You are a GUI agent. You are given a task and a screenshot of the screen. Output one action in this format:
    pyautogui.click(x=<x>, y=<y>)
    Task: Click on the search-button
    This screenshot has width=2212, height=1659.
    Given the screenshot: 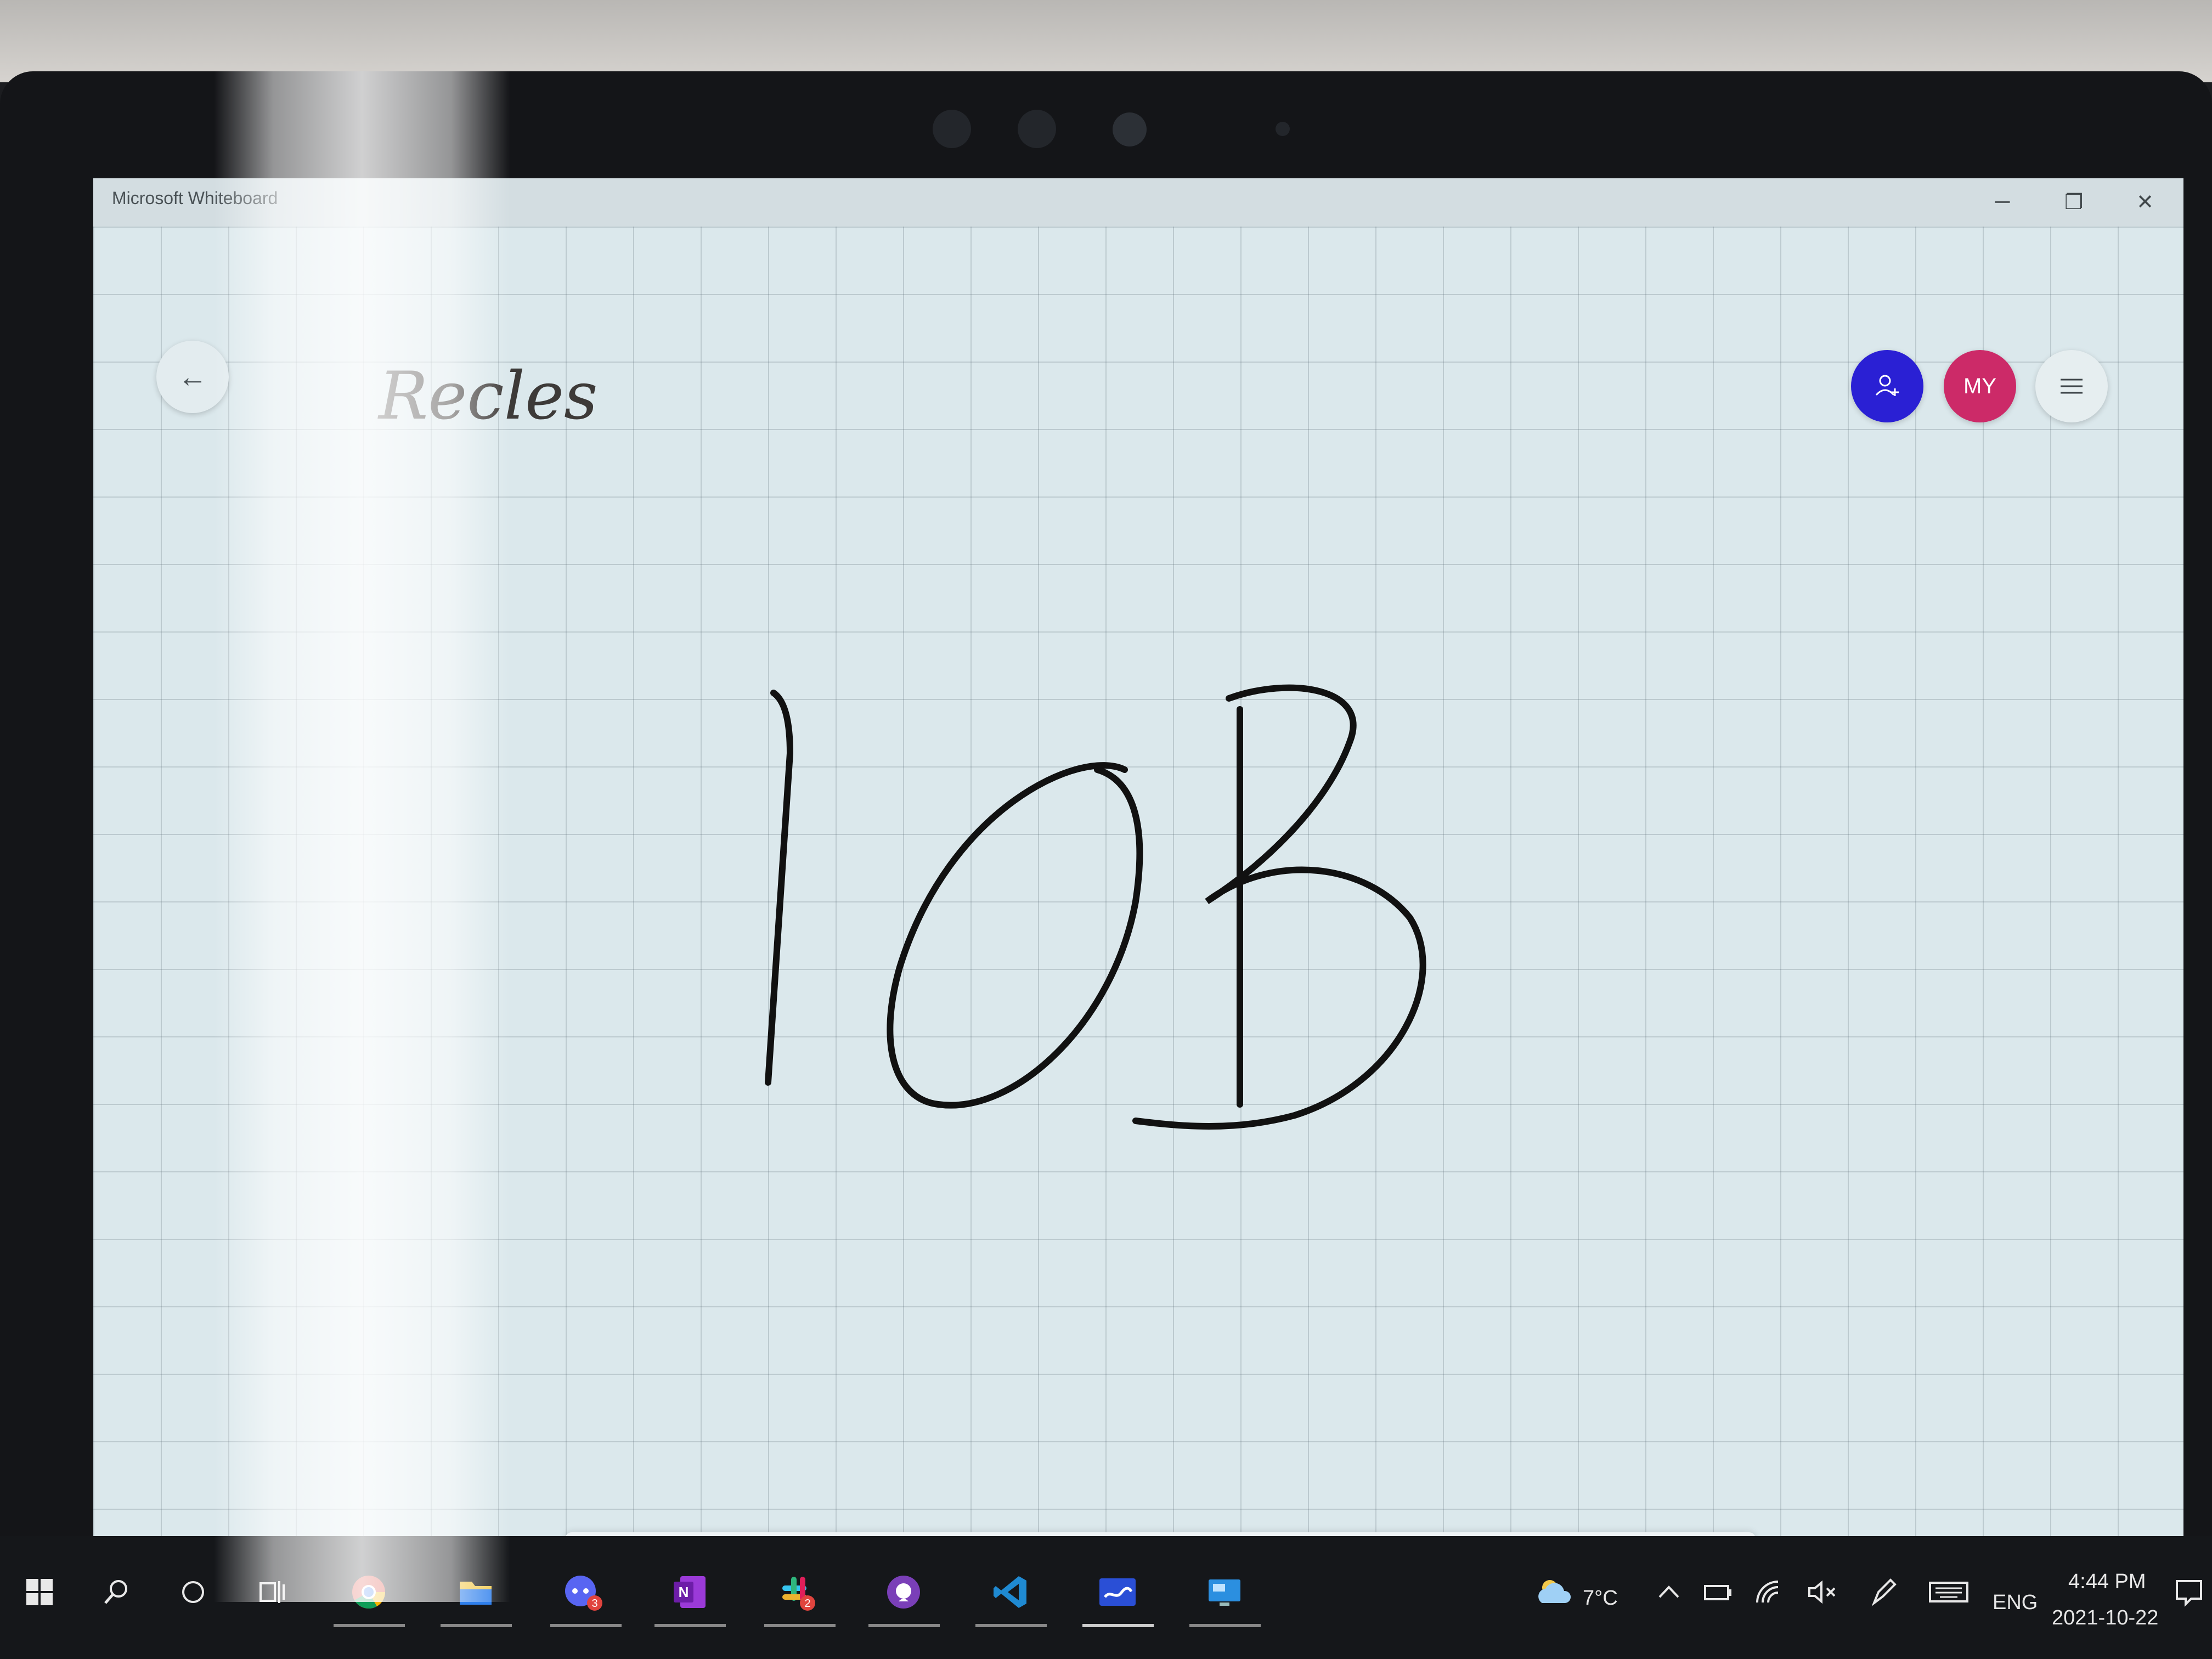 What is the action you would take?
    pyautogui.click(x=116, y=1592)
    